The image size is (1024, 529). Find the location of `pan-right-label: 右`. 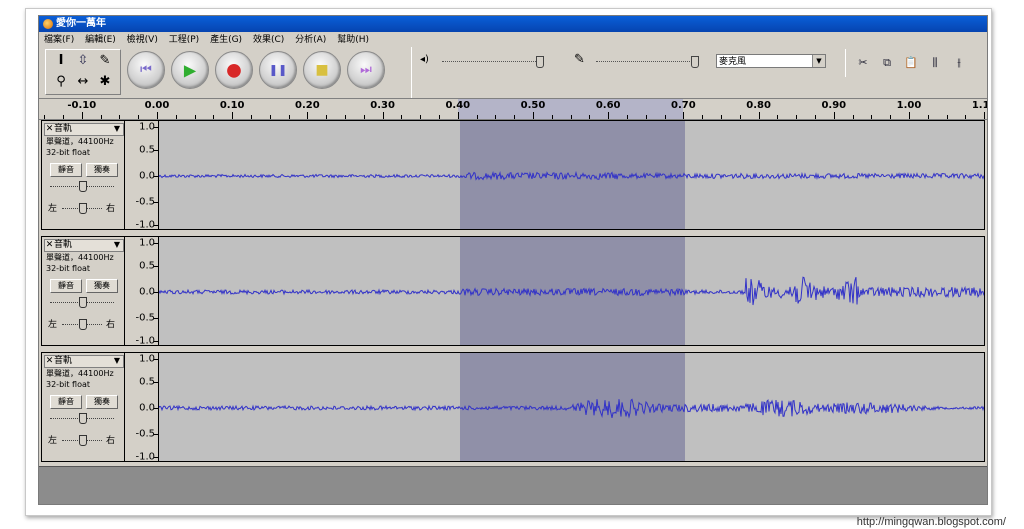

pan-right-label: 右 is located at coordinates (111, 325).